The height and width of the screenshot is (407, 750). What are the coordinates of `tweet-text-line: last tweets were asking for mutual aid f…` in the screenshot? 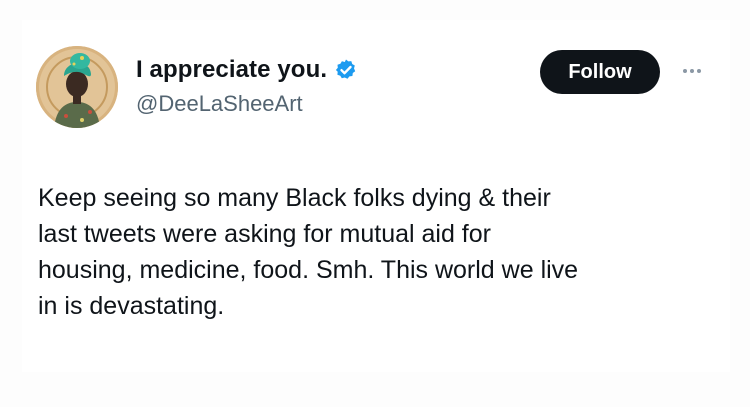 It's located at (264, 234).